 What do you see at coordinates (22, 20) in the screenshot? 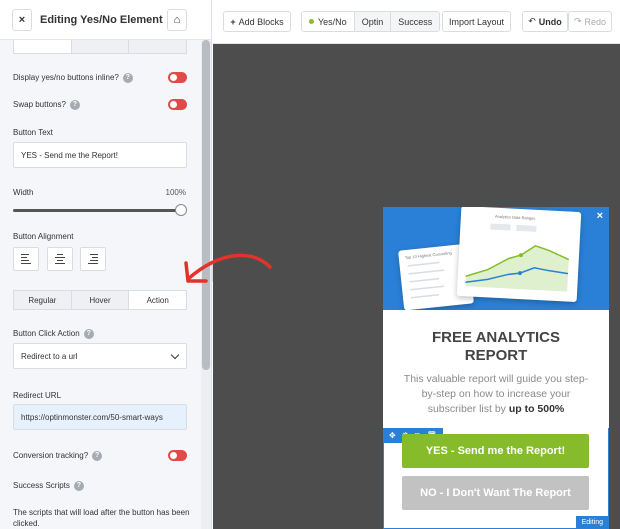
I see `close-icon: ×` at bounding box center [22, 20].